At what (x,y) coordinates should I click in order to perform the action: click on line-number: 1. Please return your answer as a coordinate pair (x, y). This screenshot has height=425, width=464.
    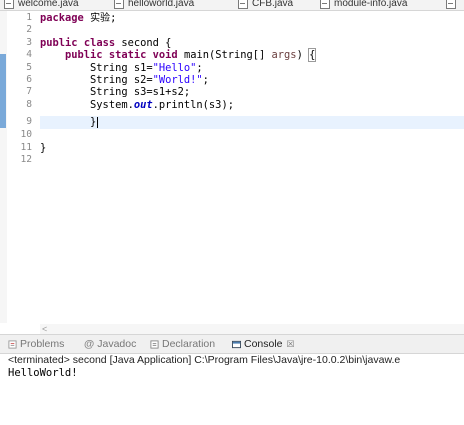
    Looking at the image, I should click on (29, 17).